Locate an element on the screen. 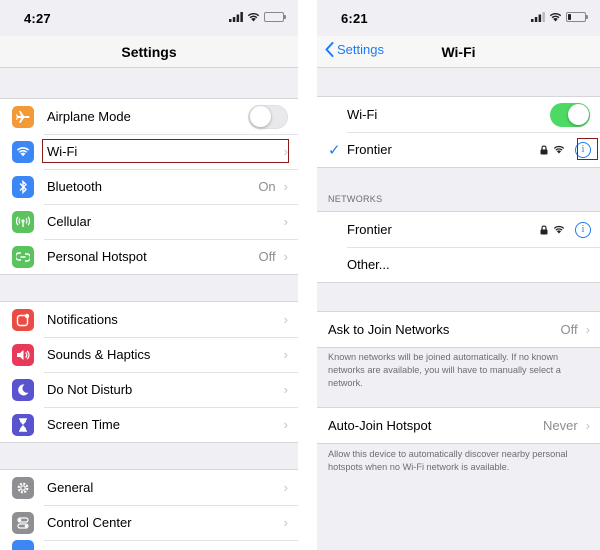 The width and height of the screenshot is (600, 550). wifi-highlight-box is located at coordinates (165, 151).